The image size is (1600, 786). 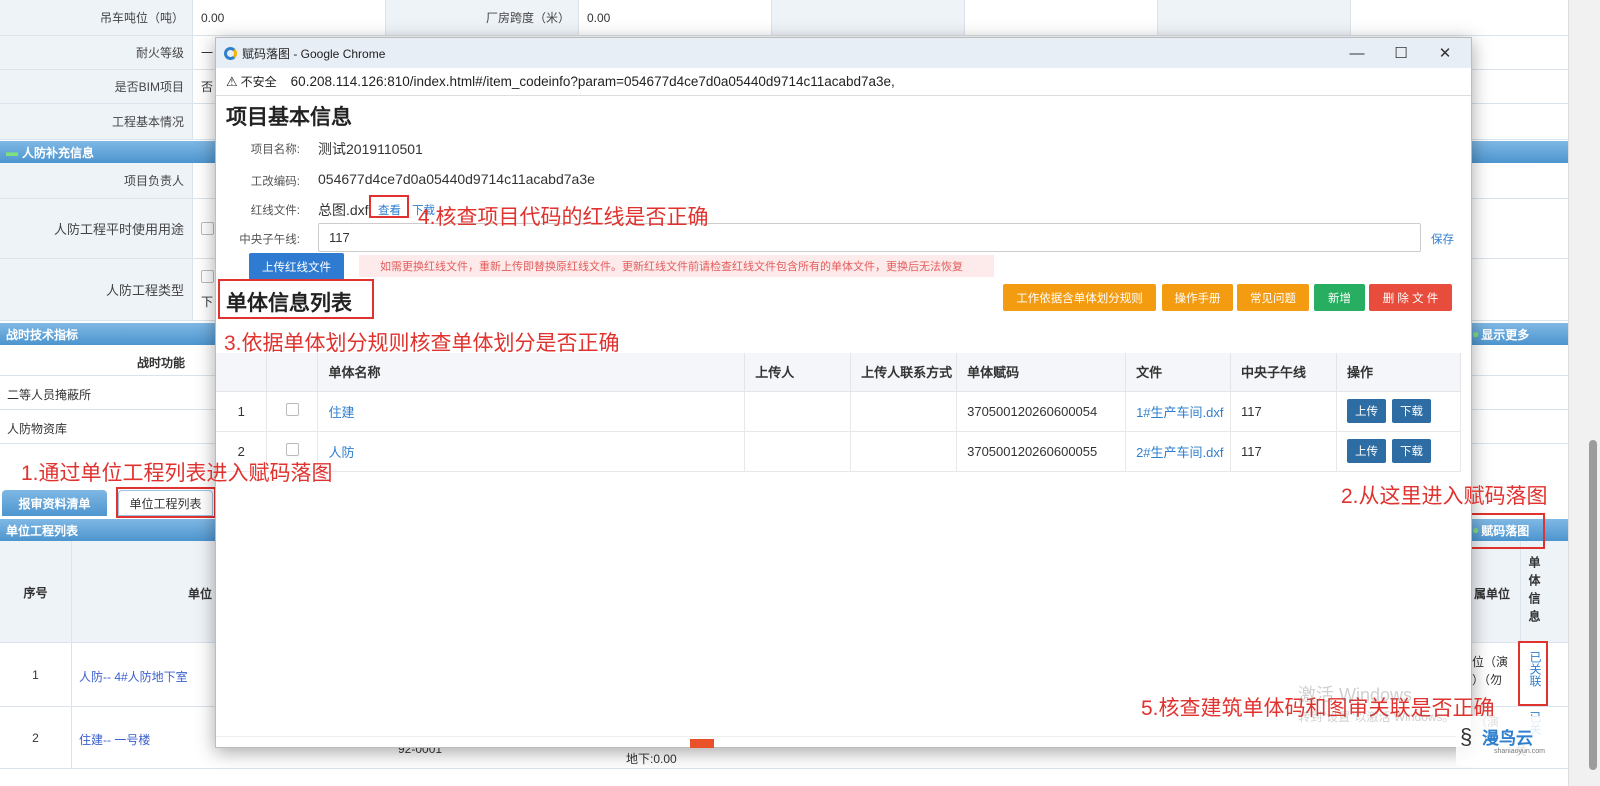 I want to click on th-file: 文件, so click(x=1178, y=372).